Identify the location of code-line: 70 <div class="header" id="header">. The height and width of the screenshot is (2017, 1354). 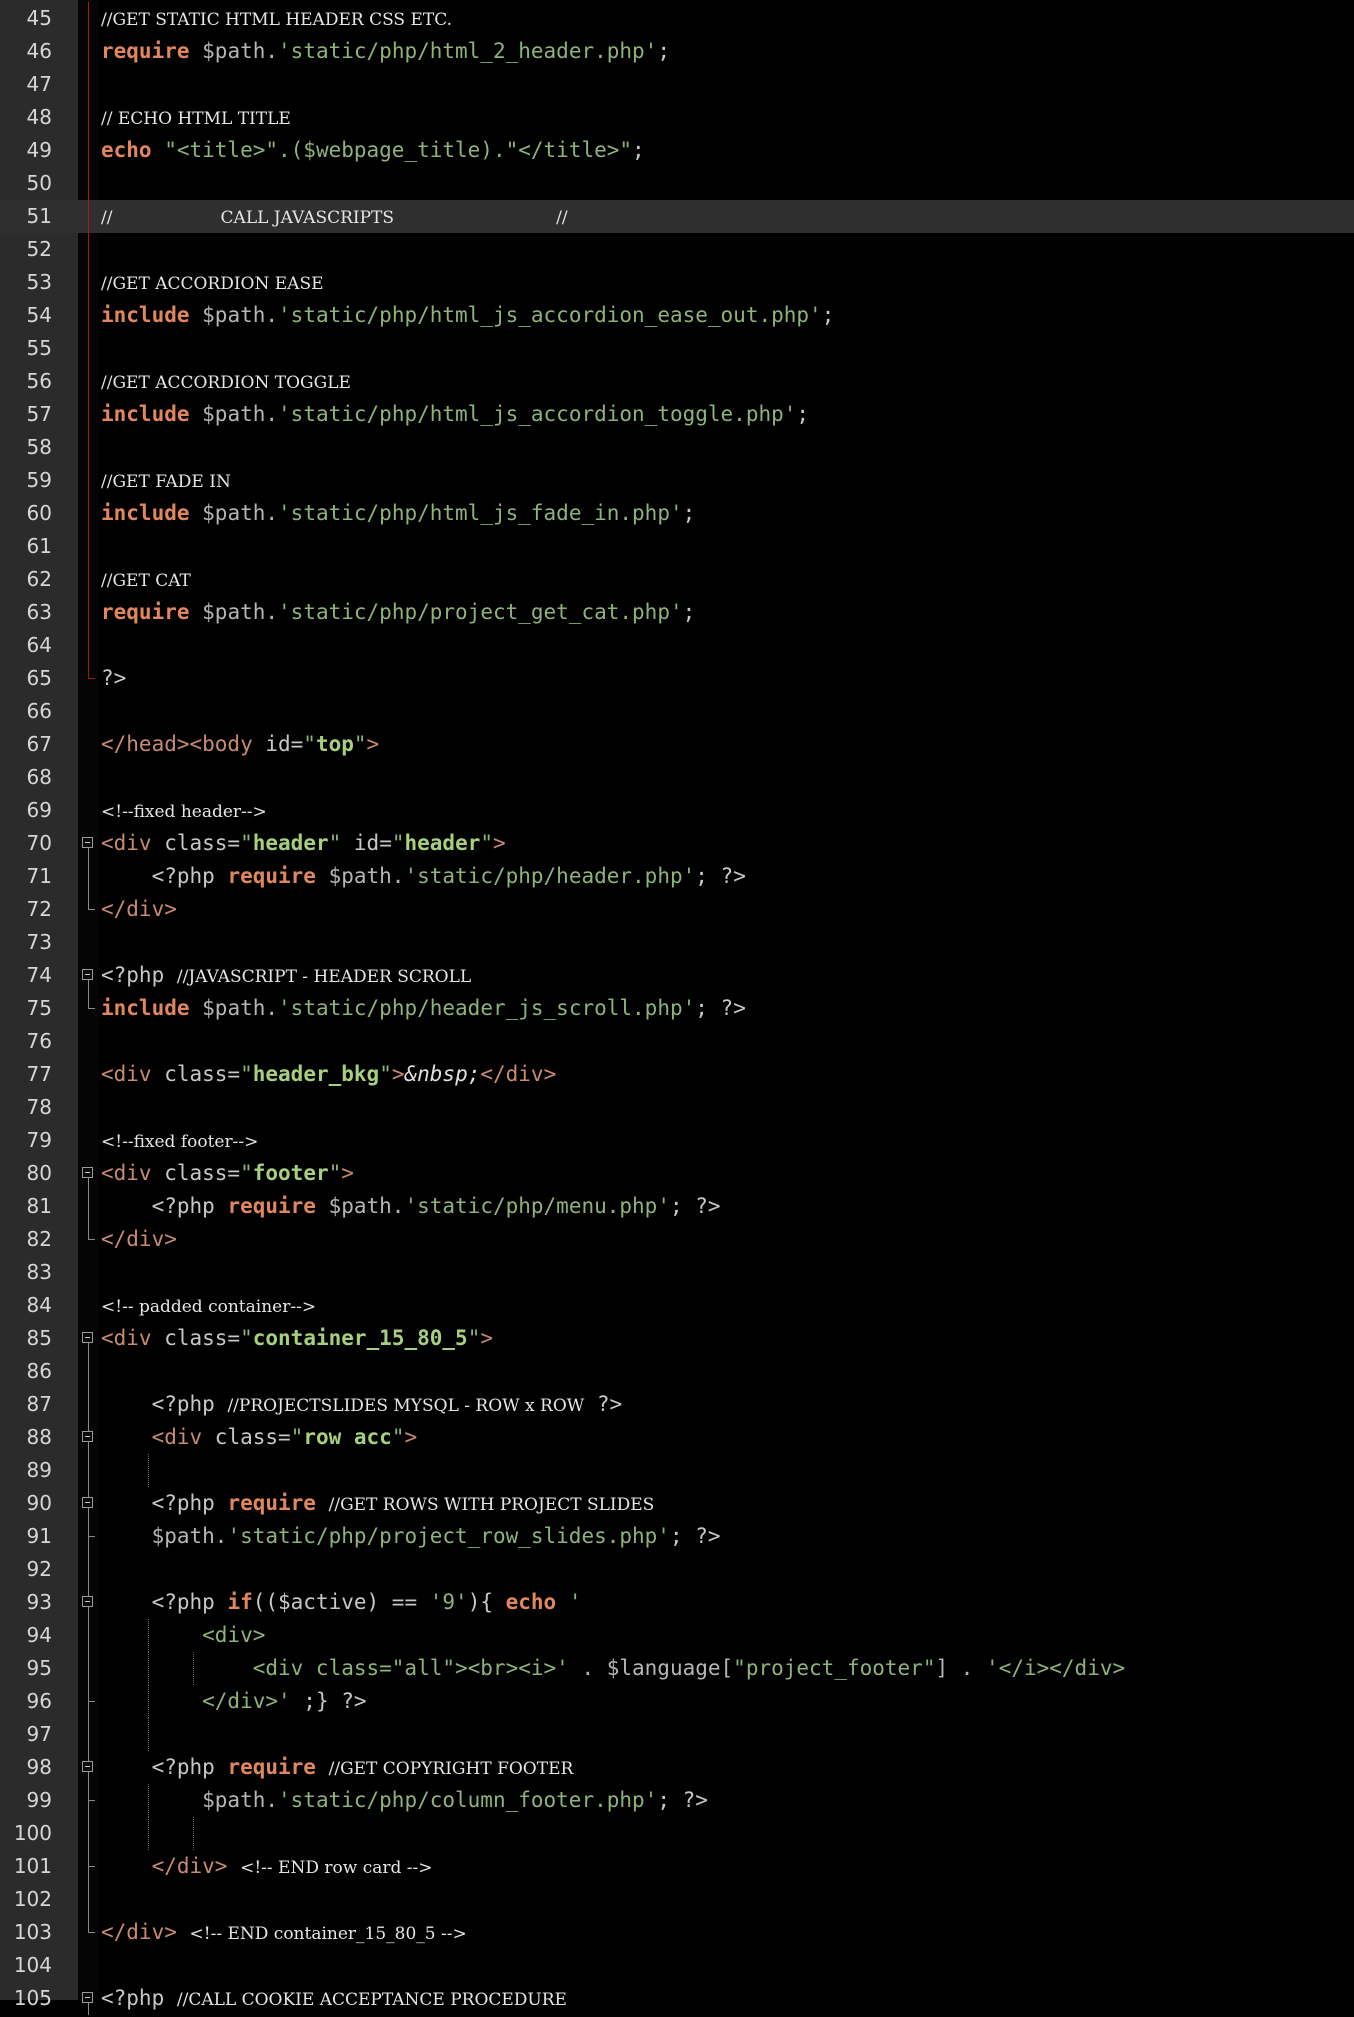
(677, 843).